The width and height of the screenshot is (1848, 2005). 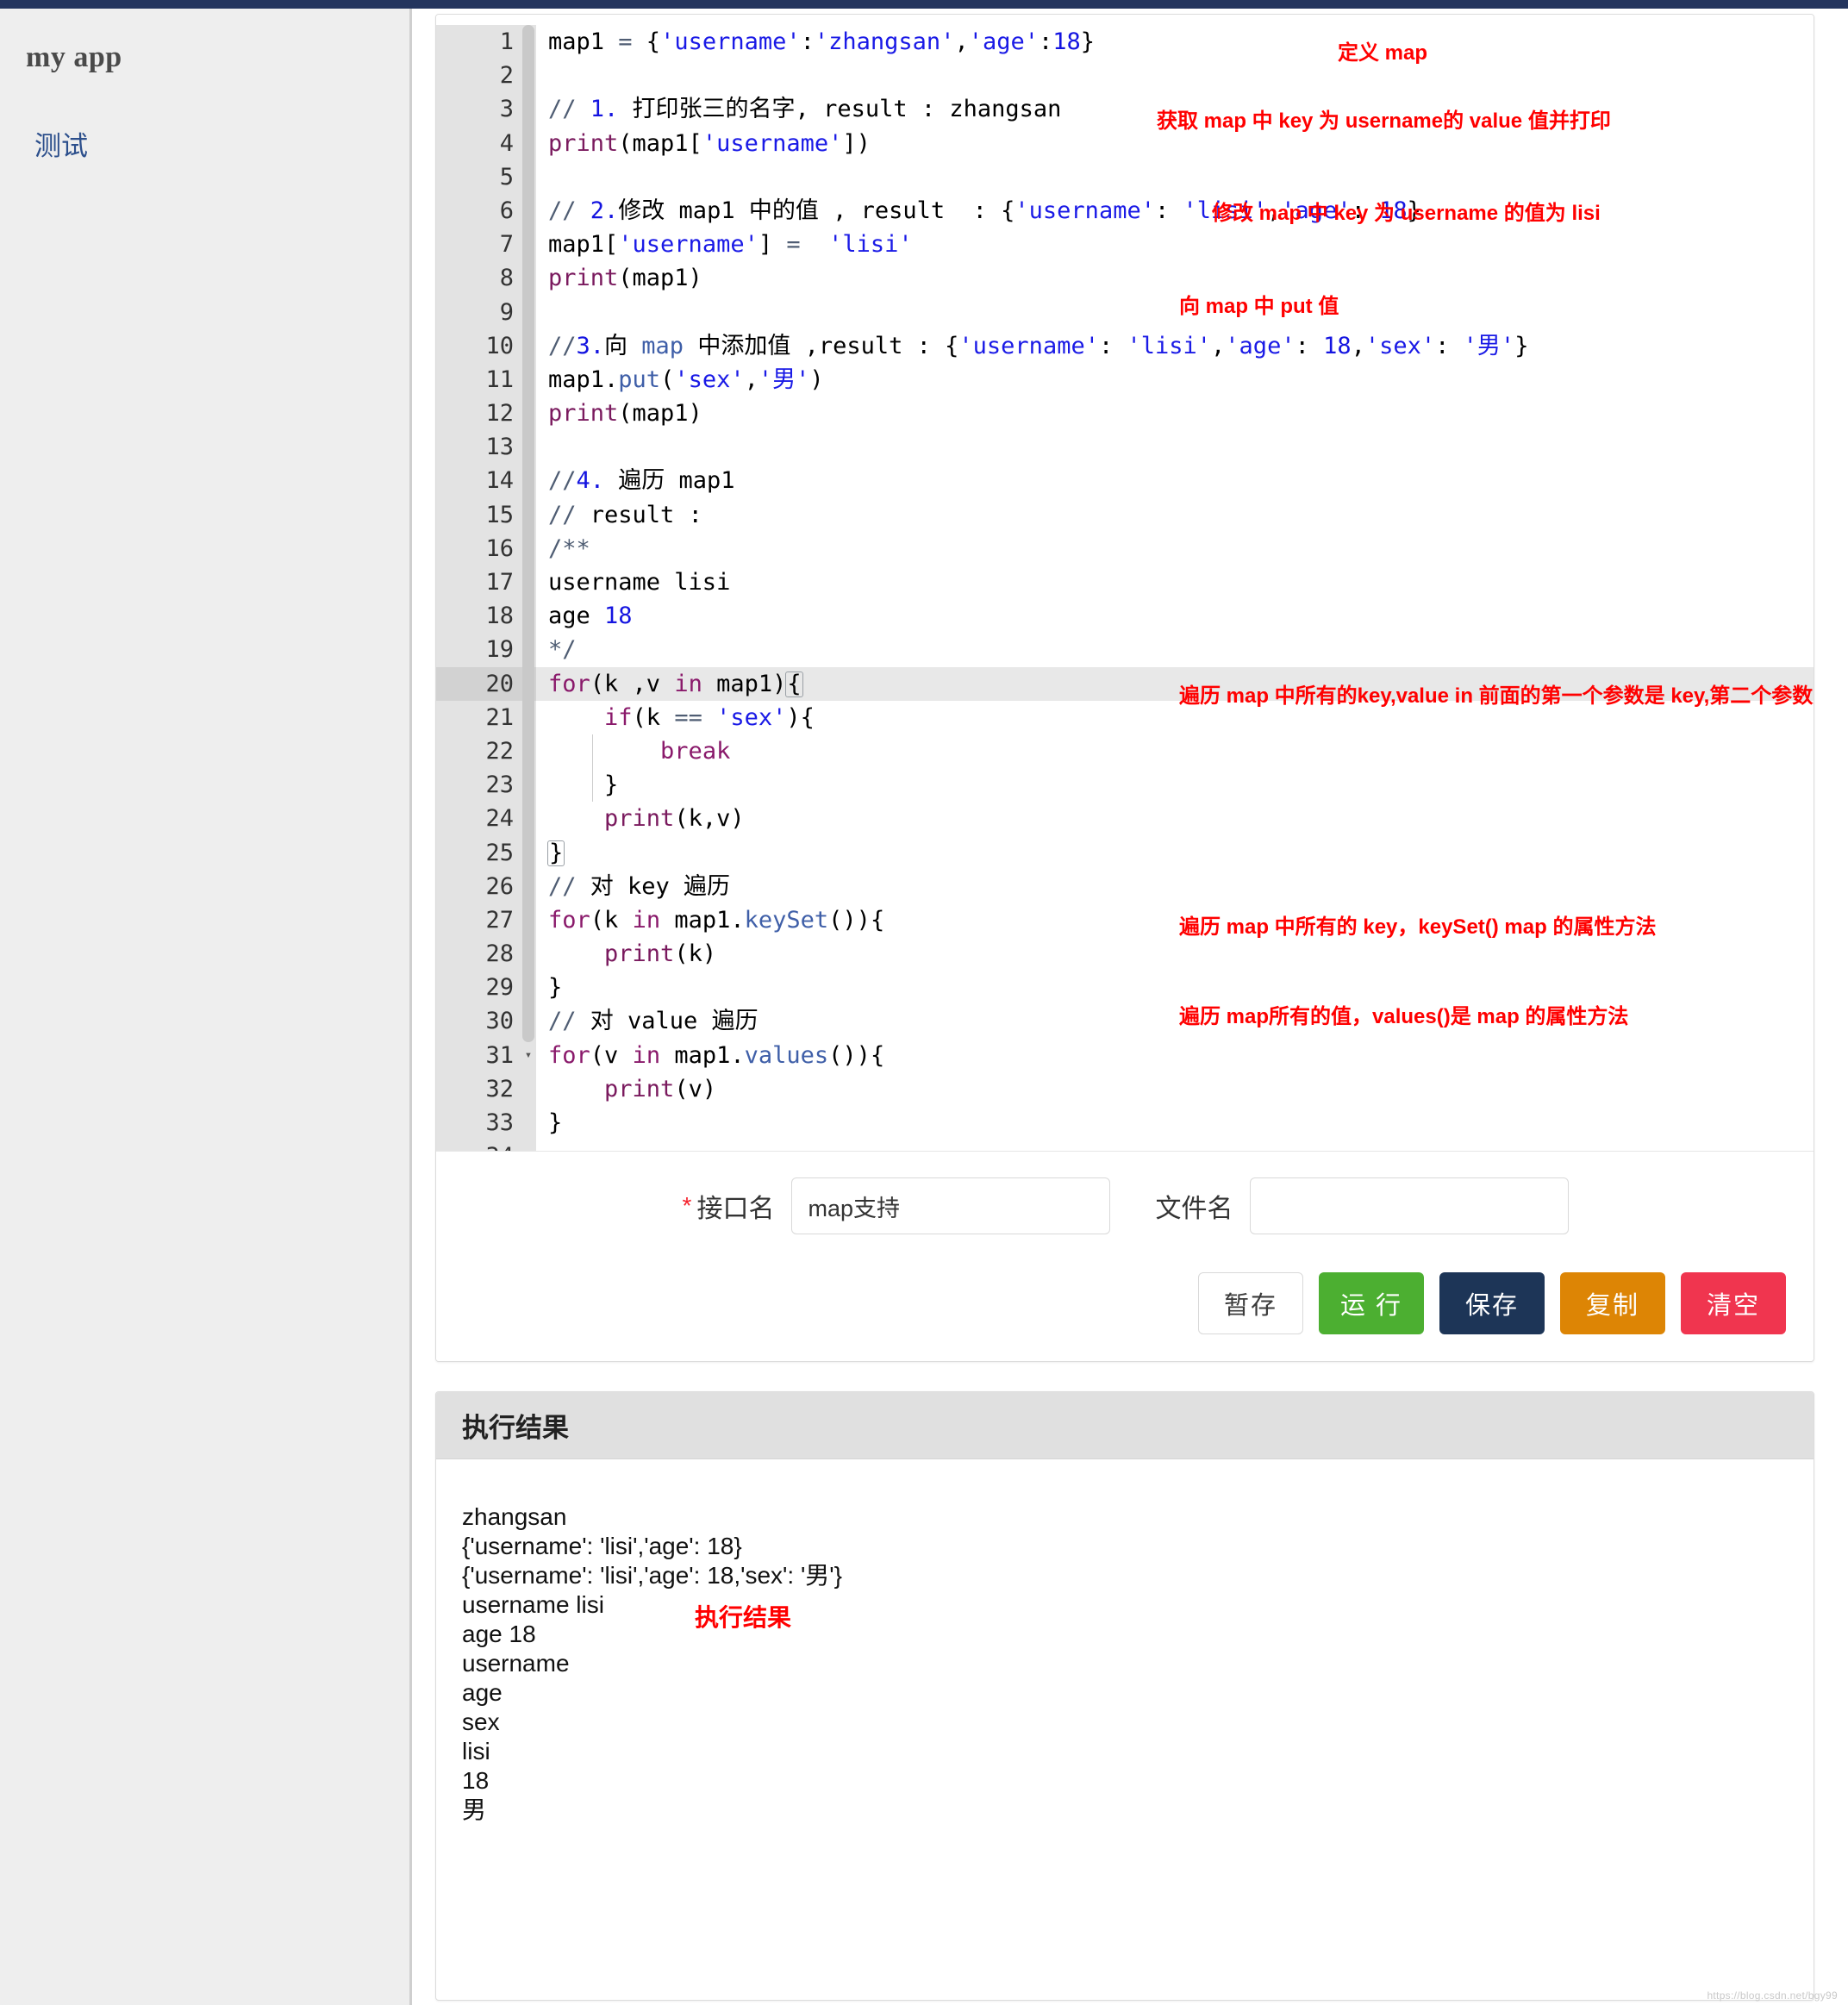 What do you see at coordinates (924, 4) in the screenshot?
I see `top-accent-bar` at bounding box center [924, 4].